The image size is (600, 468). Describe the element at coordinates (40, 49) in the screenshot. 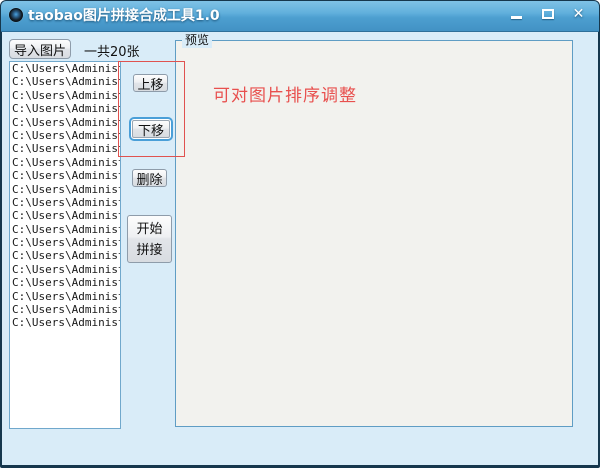

I see `import-images-button: 导入图片` at that location.